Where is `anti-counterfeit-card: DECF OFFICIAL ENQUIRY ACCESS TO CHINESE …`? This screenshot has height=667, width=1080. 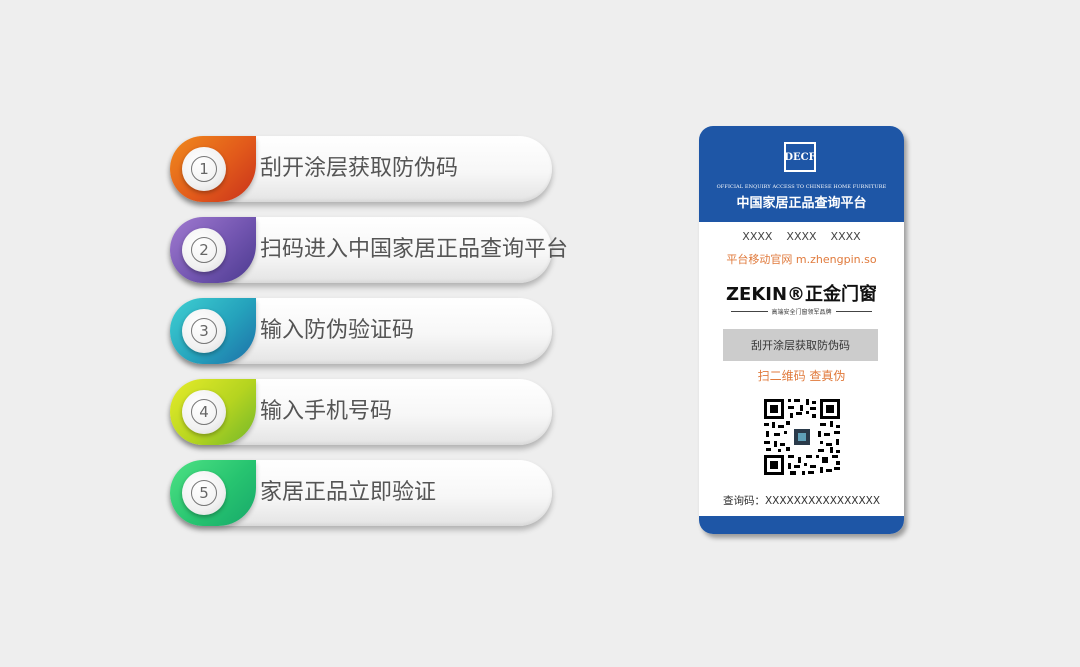 anti-counterfeit-card: DECF OFFICIAL ENQUIRY ACCESS TO CHINESE … is located at coordinates (801, 330).